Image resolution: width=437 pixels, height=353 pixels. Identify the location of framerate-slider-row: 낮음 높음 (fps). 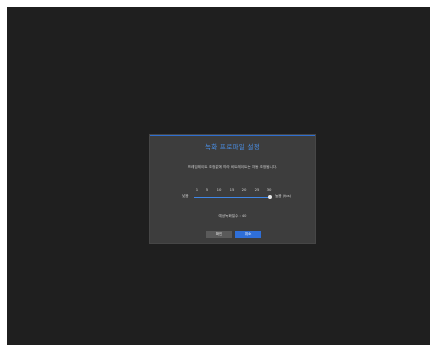
(232, 197).